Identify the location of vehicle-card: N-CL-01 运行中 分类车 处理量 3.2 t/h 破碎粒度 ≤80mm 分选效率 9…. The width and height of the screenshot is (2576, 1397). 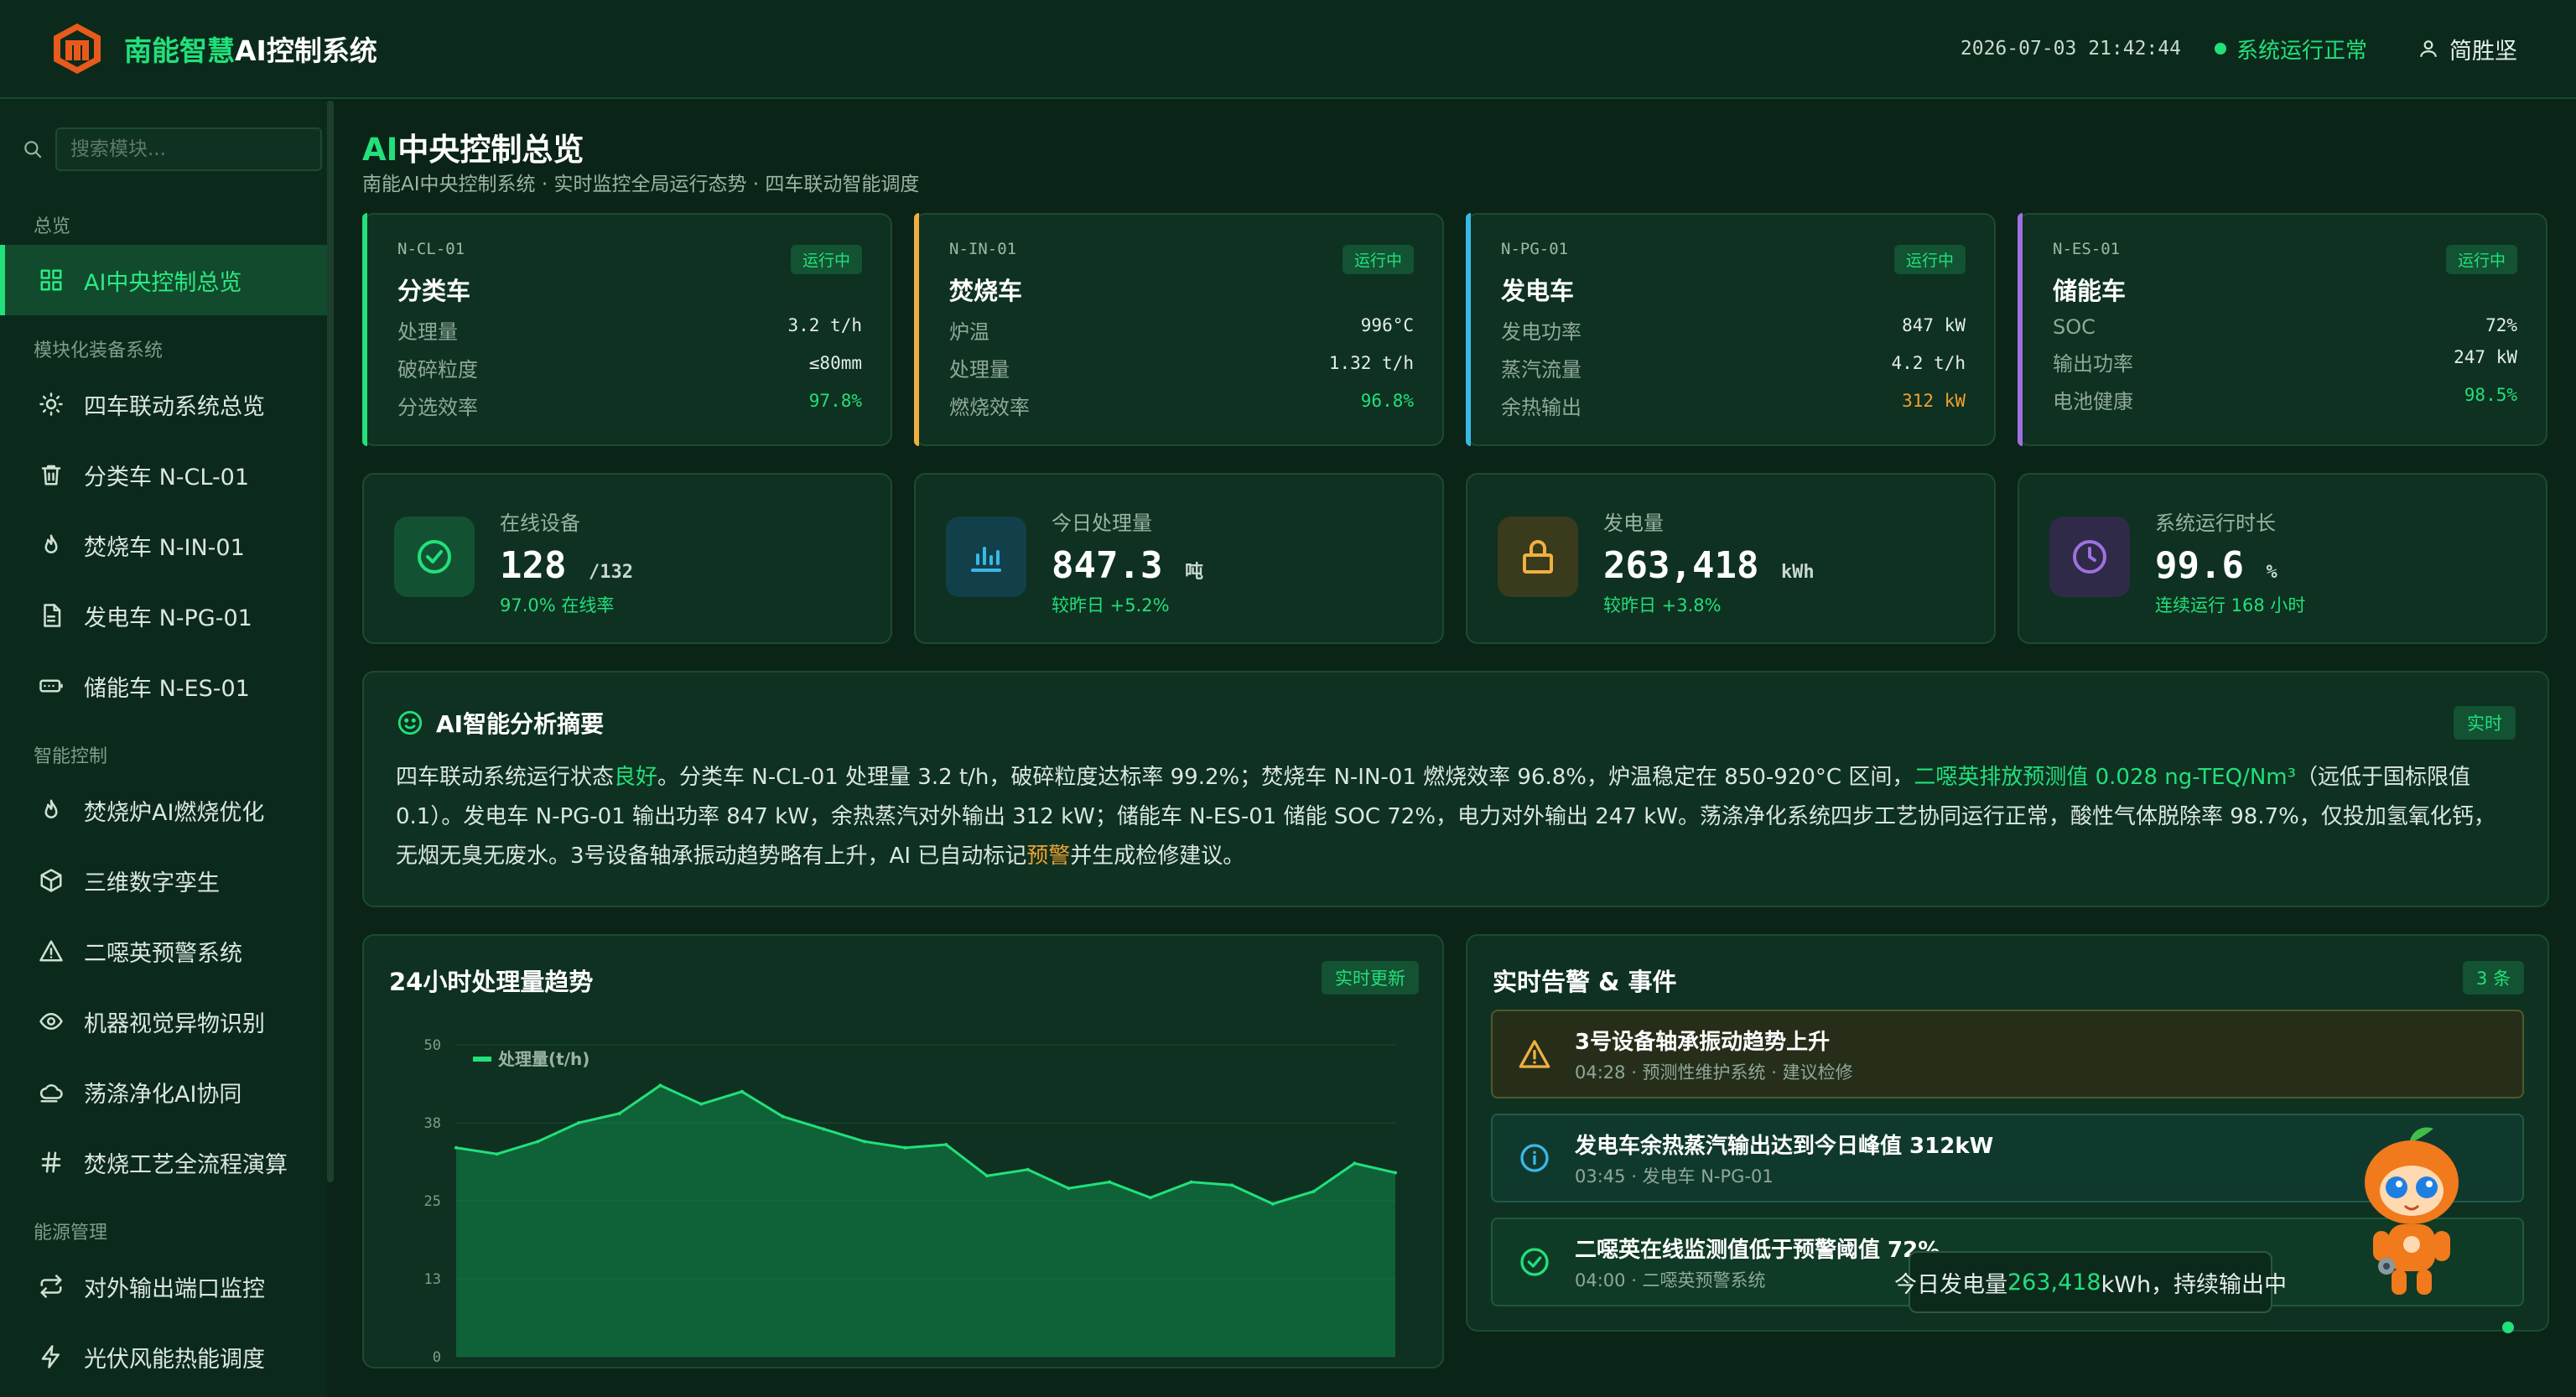
(627, 329).